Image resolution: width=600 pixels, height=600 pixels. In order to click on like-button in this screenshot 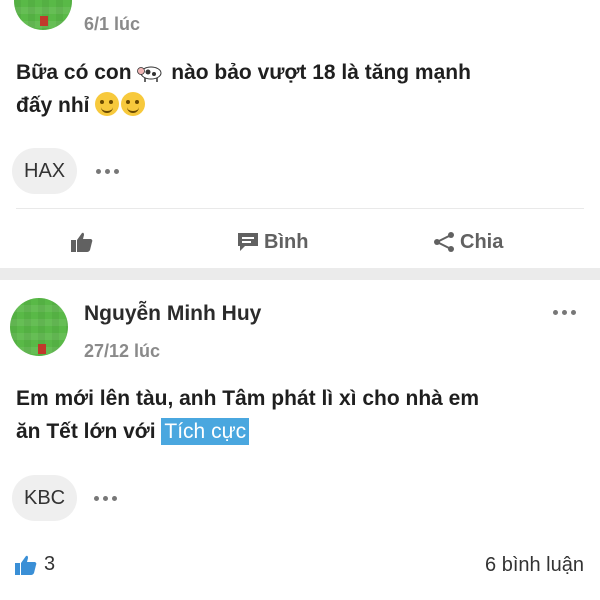, I will do `click(84, 242)`.